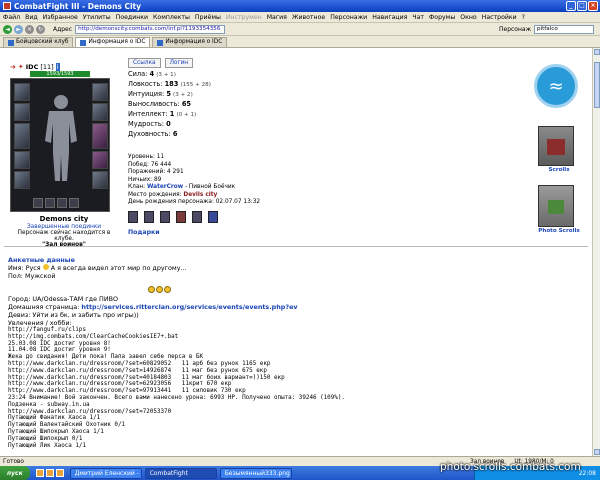  What do you see at coordinates (60, 17) in the screenshot?
I see `menu-favorites: Избранное` at bounding box center [60, 17].